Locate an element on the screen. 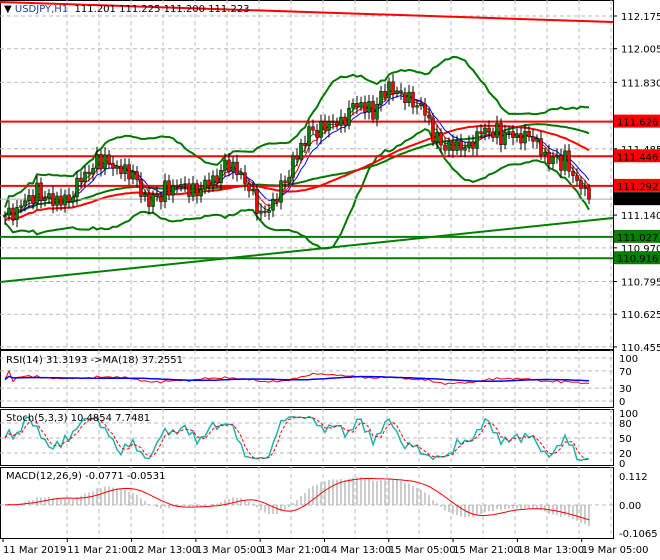 The height and width of the screenshot is (560, 660). price-tick-label: 111.830 is located at coordinates (640, 83).